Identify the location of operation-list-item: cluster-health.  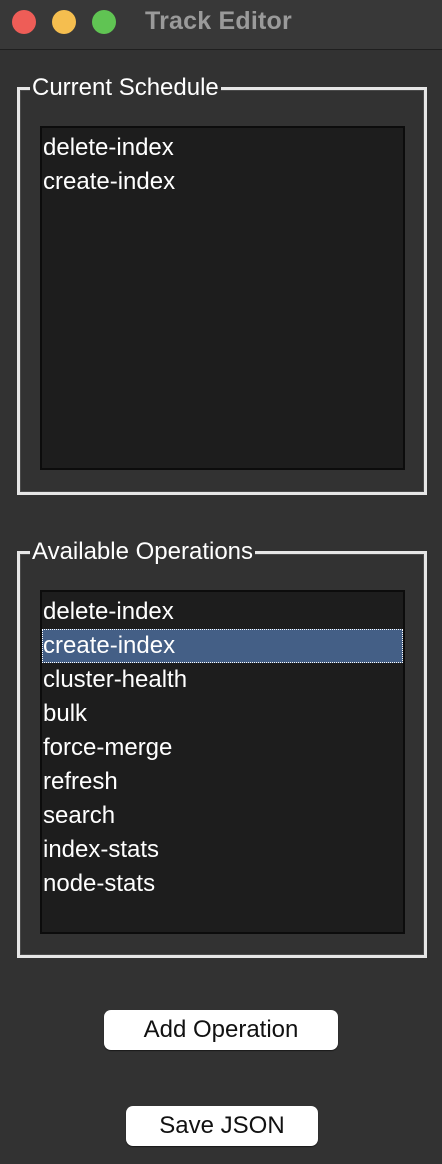
(222, 680).